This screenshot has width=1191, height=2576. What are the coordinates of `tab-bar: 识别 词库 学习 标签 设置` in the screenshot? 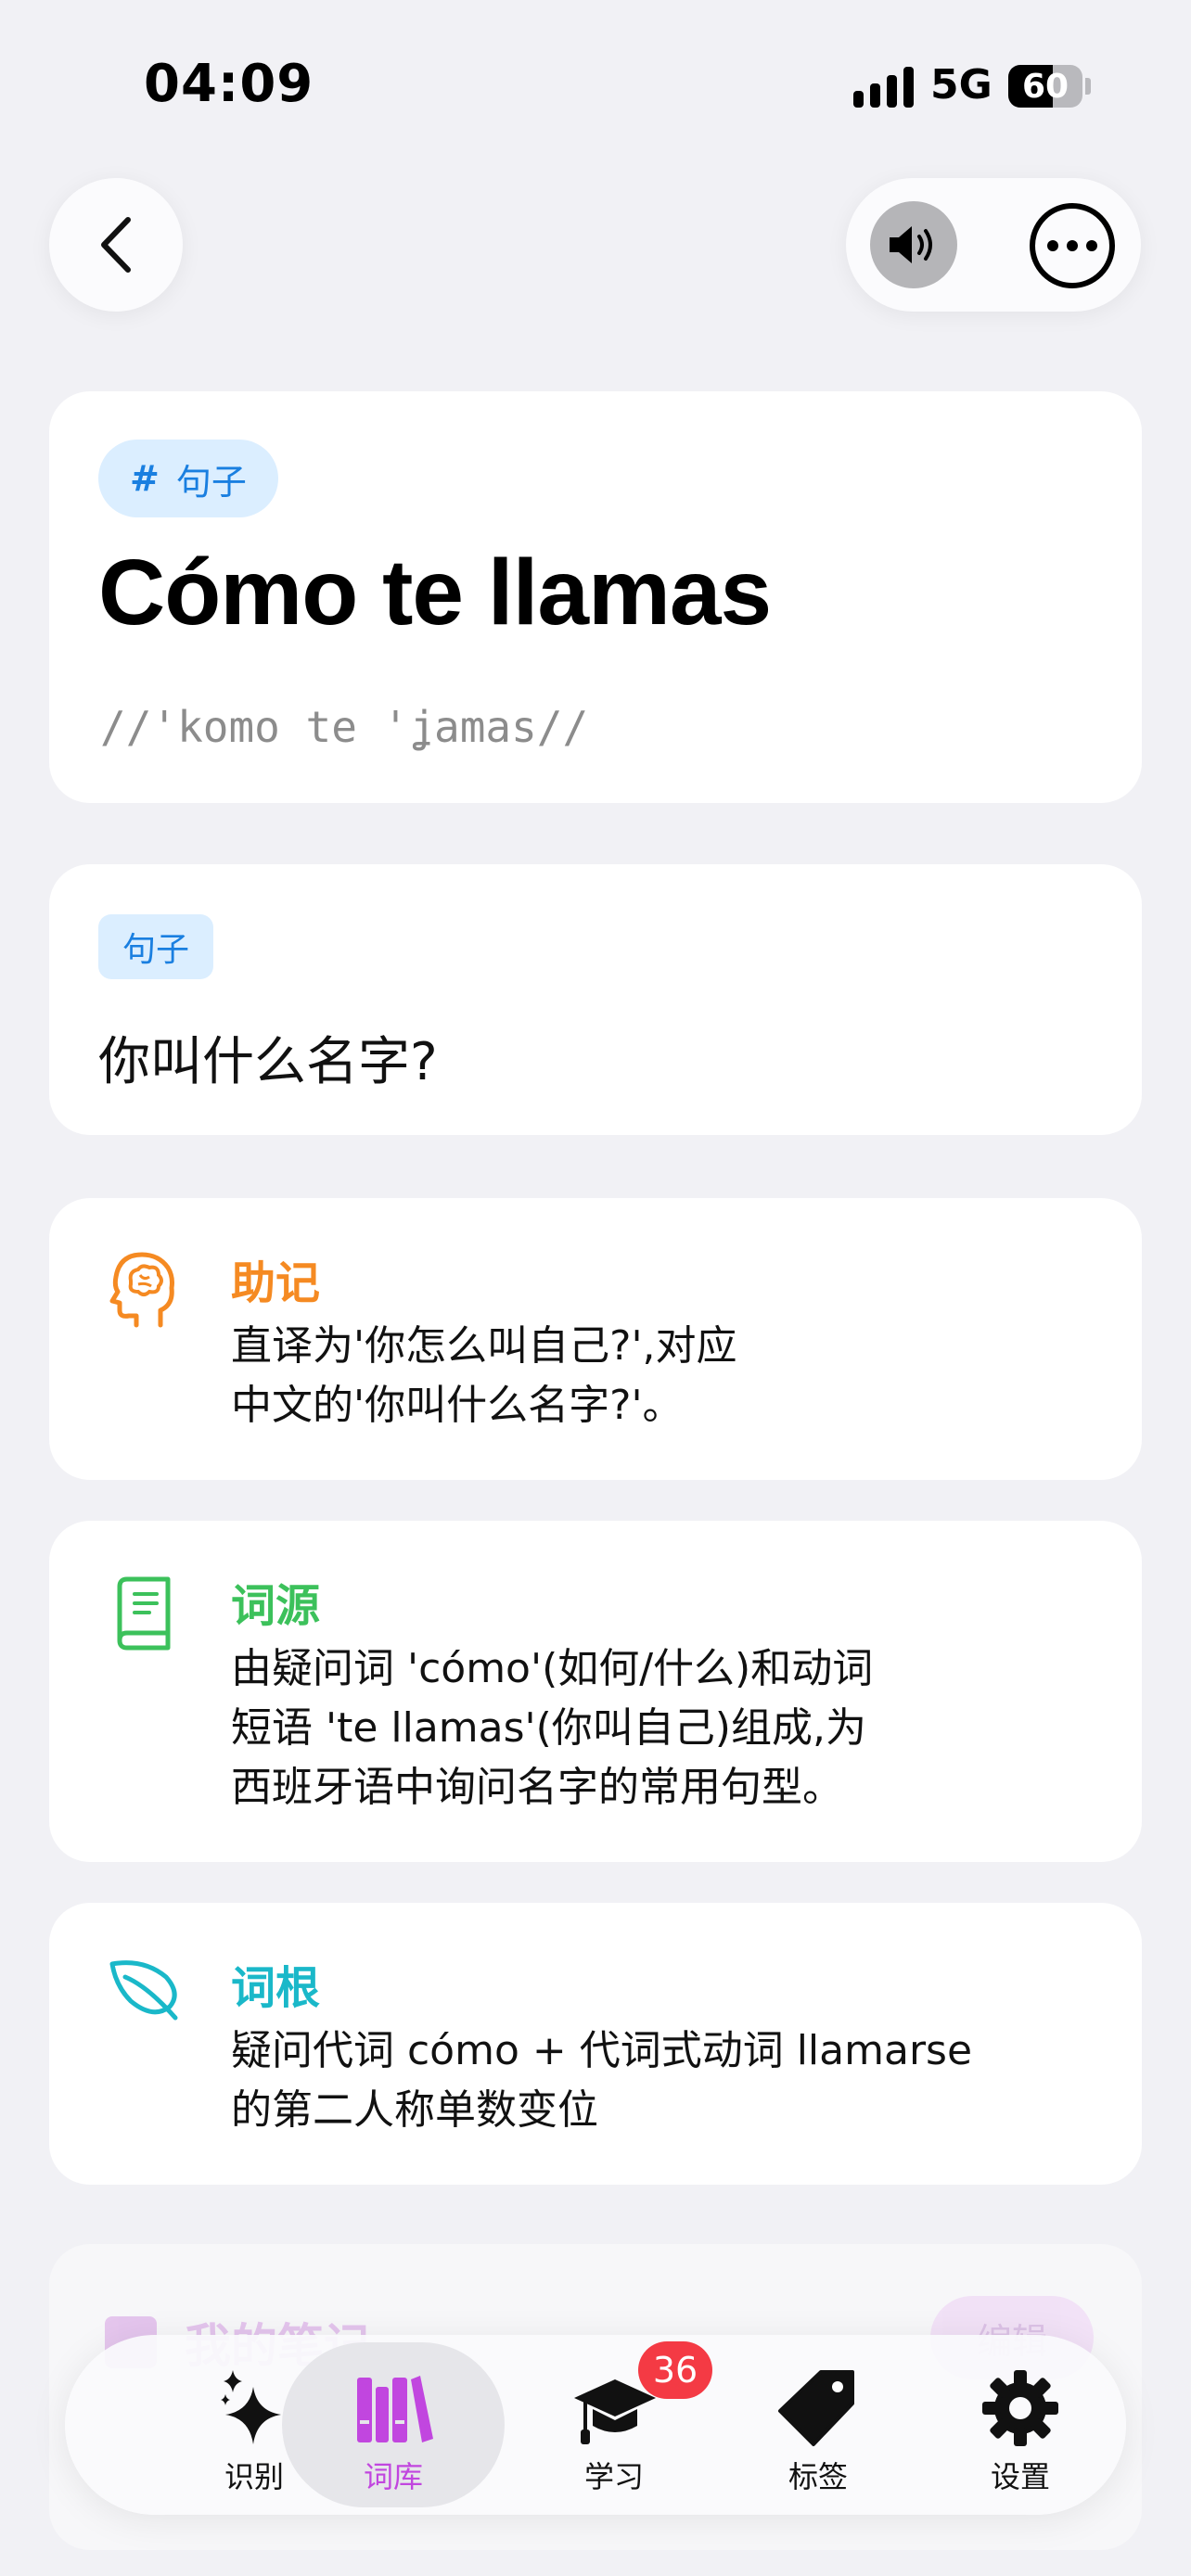 It's located at (595, 2425).